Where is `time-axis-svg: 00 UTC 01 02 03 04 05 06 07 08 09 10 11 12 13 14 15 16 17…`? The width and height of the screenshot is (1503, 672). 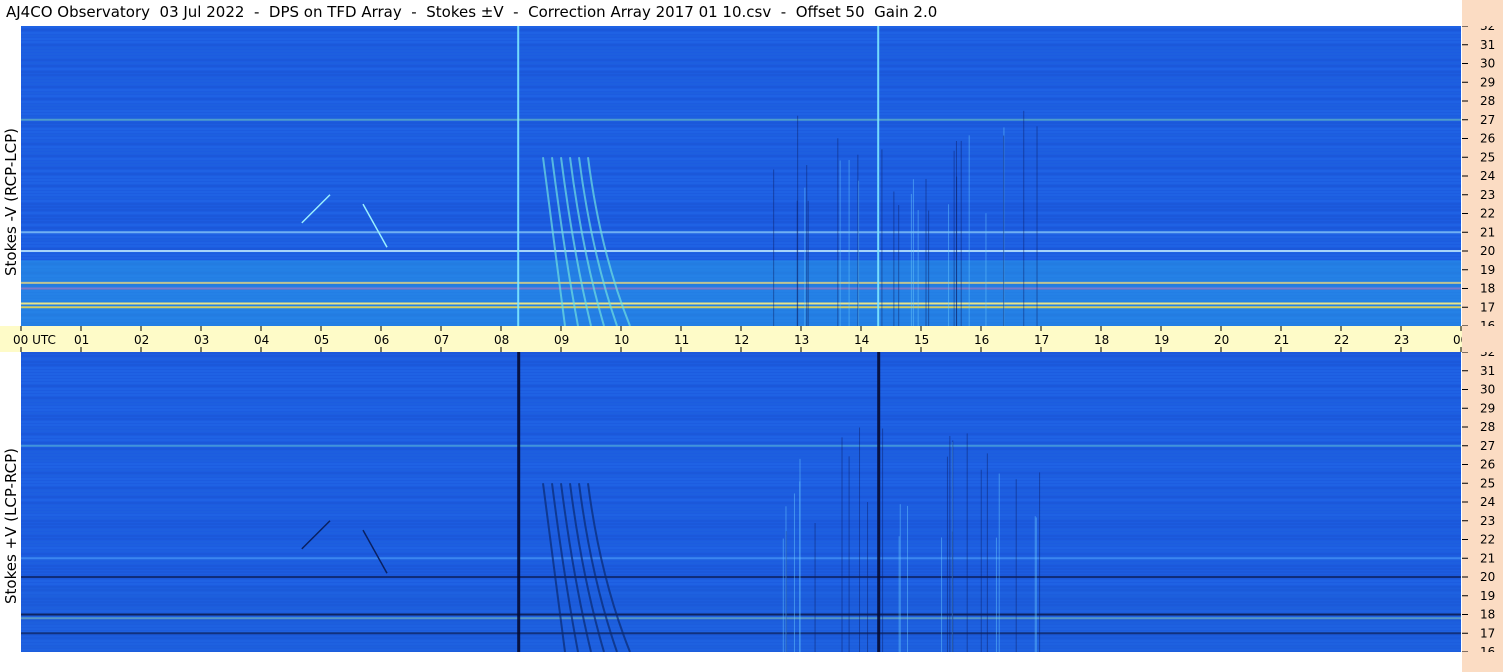 time-axis-svg: 00 UTC 01 02 03 04 05 06 07 08 09 10 11 12 13 14 15 16 17… is located at coordinates (737, 339).